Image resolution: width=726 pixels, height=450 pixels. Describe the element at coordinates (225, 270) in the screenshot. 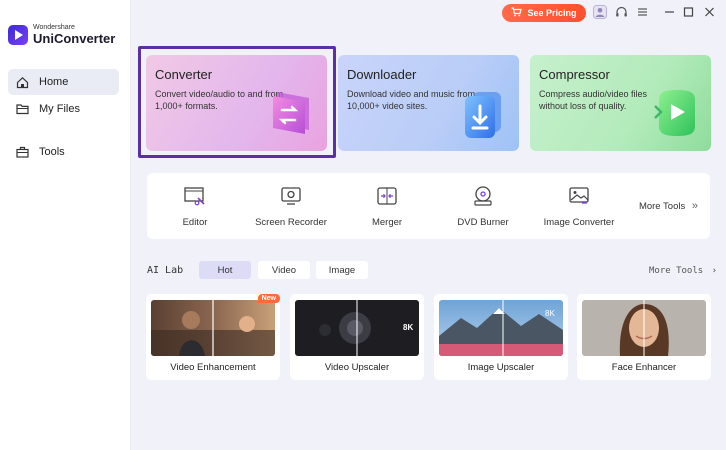

I see `tab-hot: Hot` at that location.